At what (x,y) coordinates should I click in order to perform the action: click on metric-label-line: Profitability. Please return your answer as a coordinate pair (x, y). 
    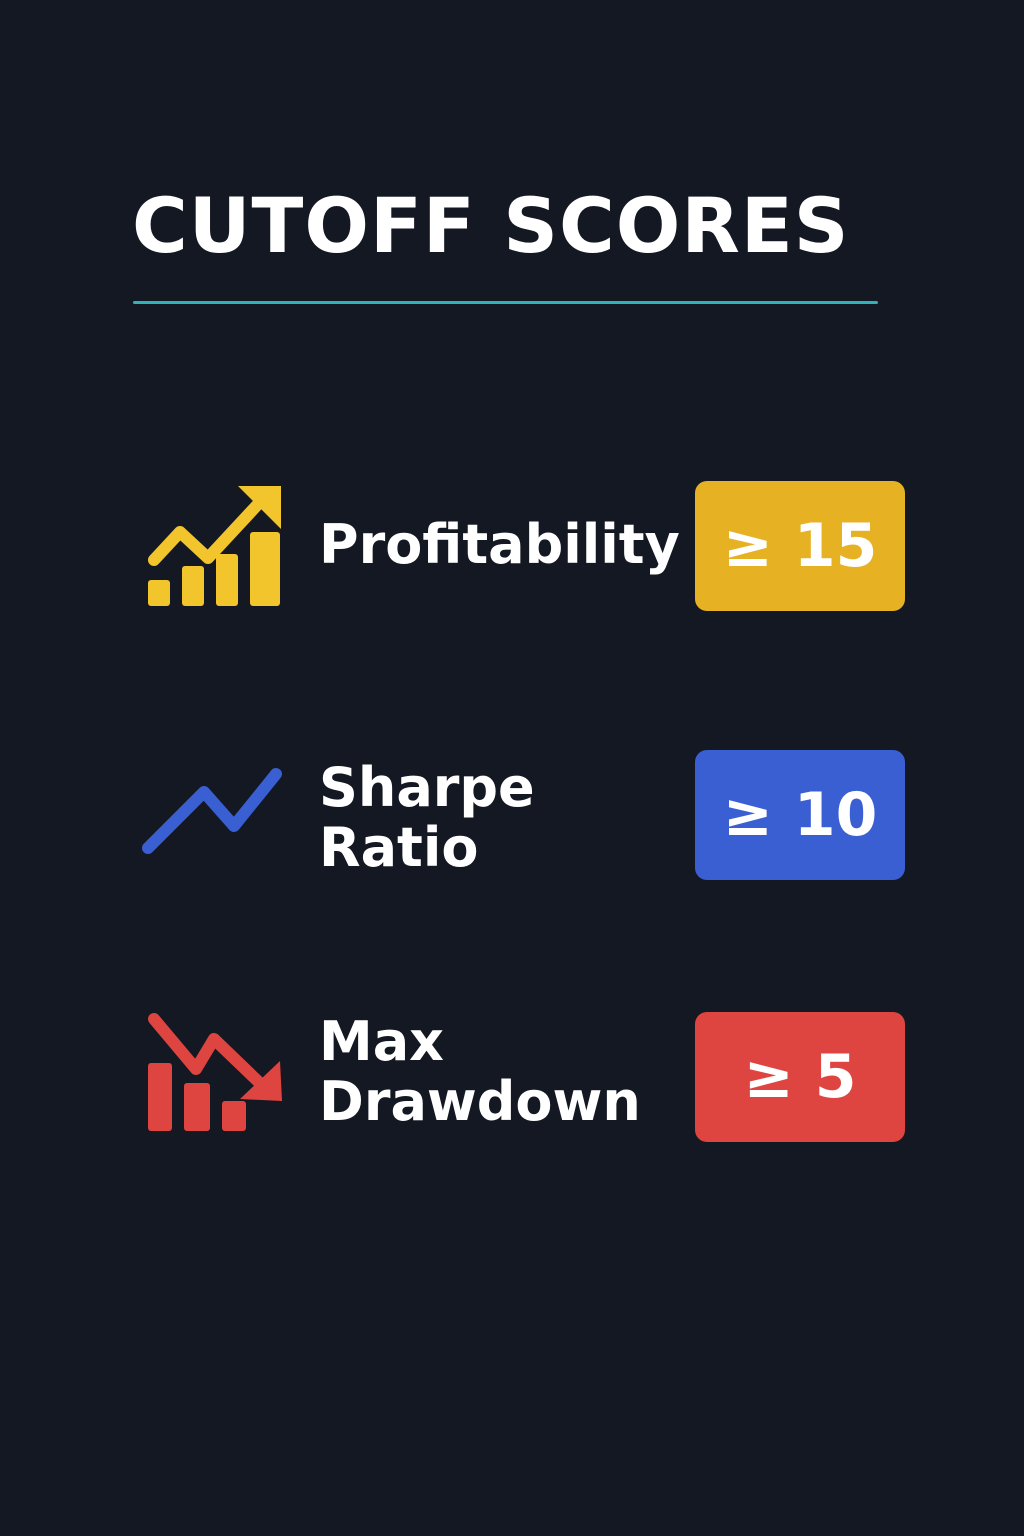
    Looking at the image, I should click on (499, 544).